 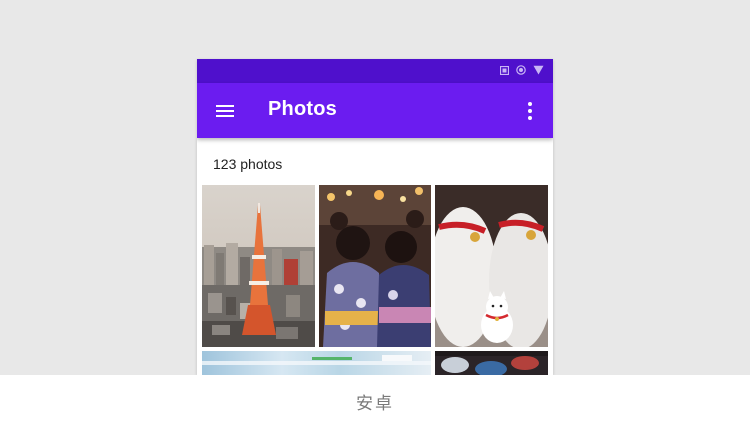 I want to click on square-icon, so click(x=504, y=70).